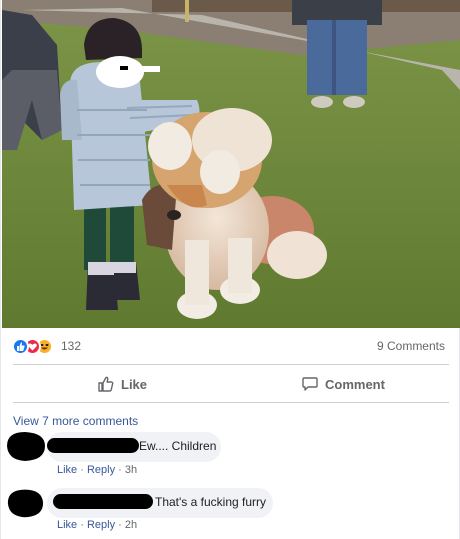 This screenshot has height=539, width=460. What do you see at coordinates (75, 421) in the screenshot?
I see `view-more-comments-link: View 7 more comments` at bounding box center [75, 421].